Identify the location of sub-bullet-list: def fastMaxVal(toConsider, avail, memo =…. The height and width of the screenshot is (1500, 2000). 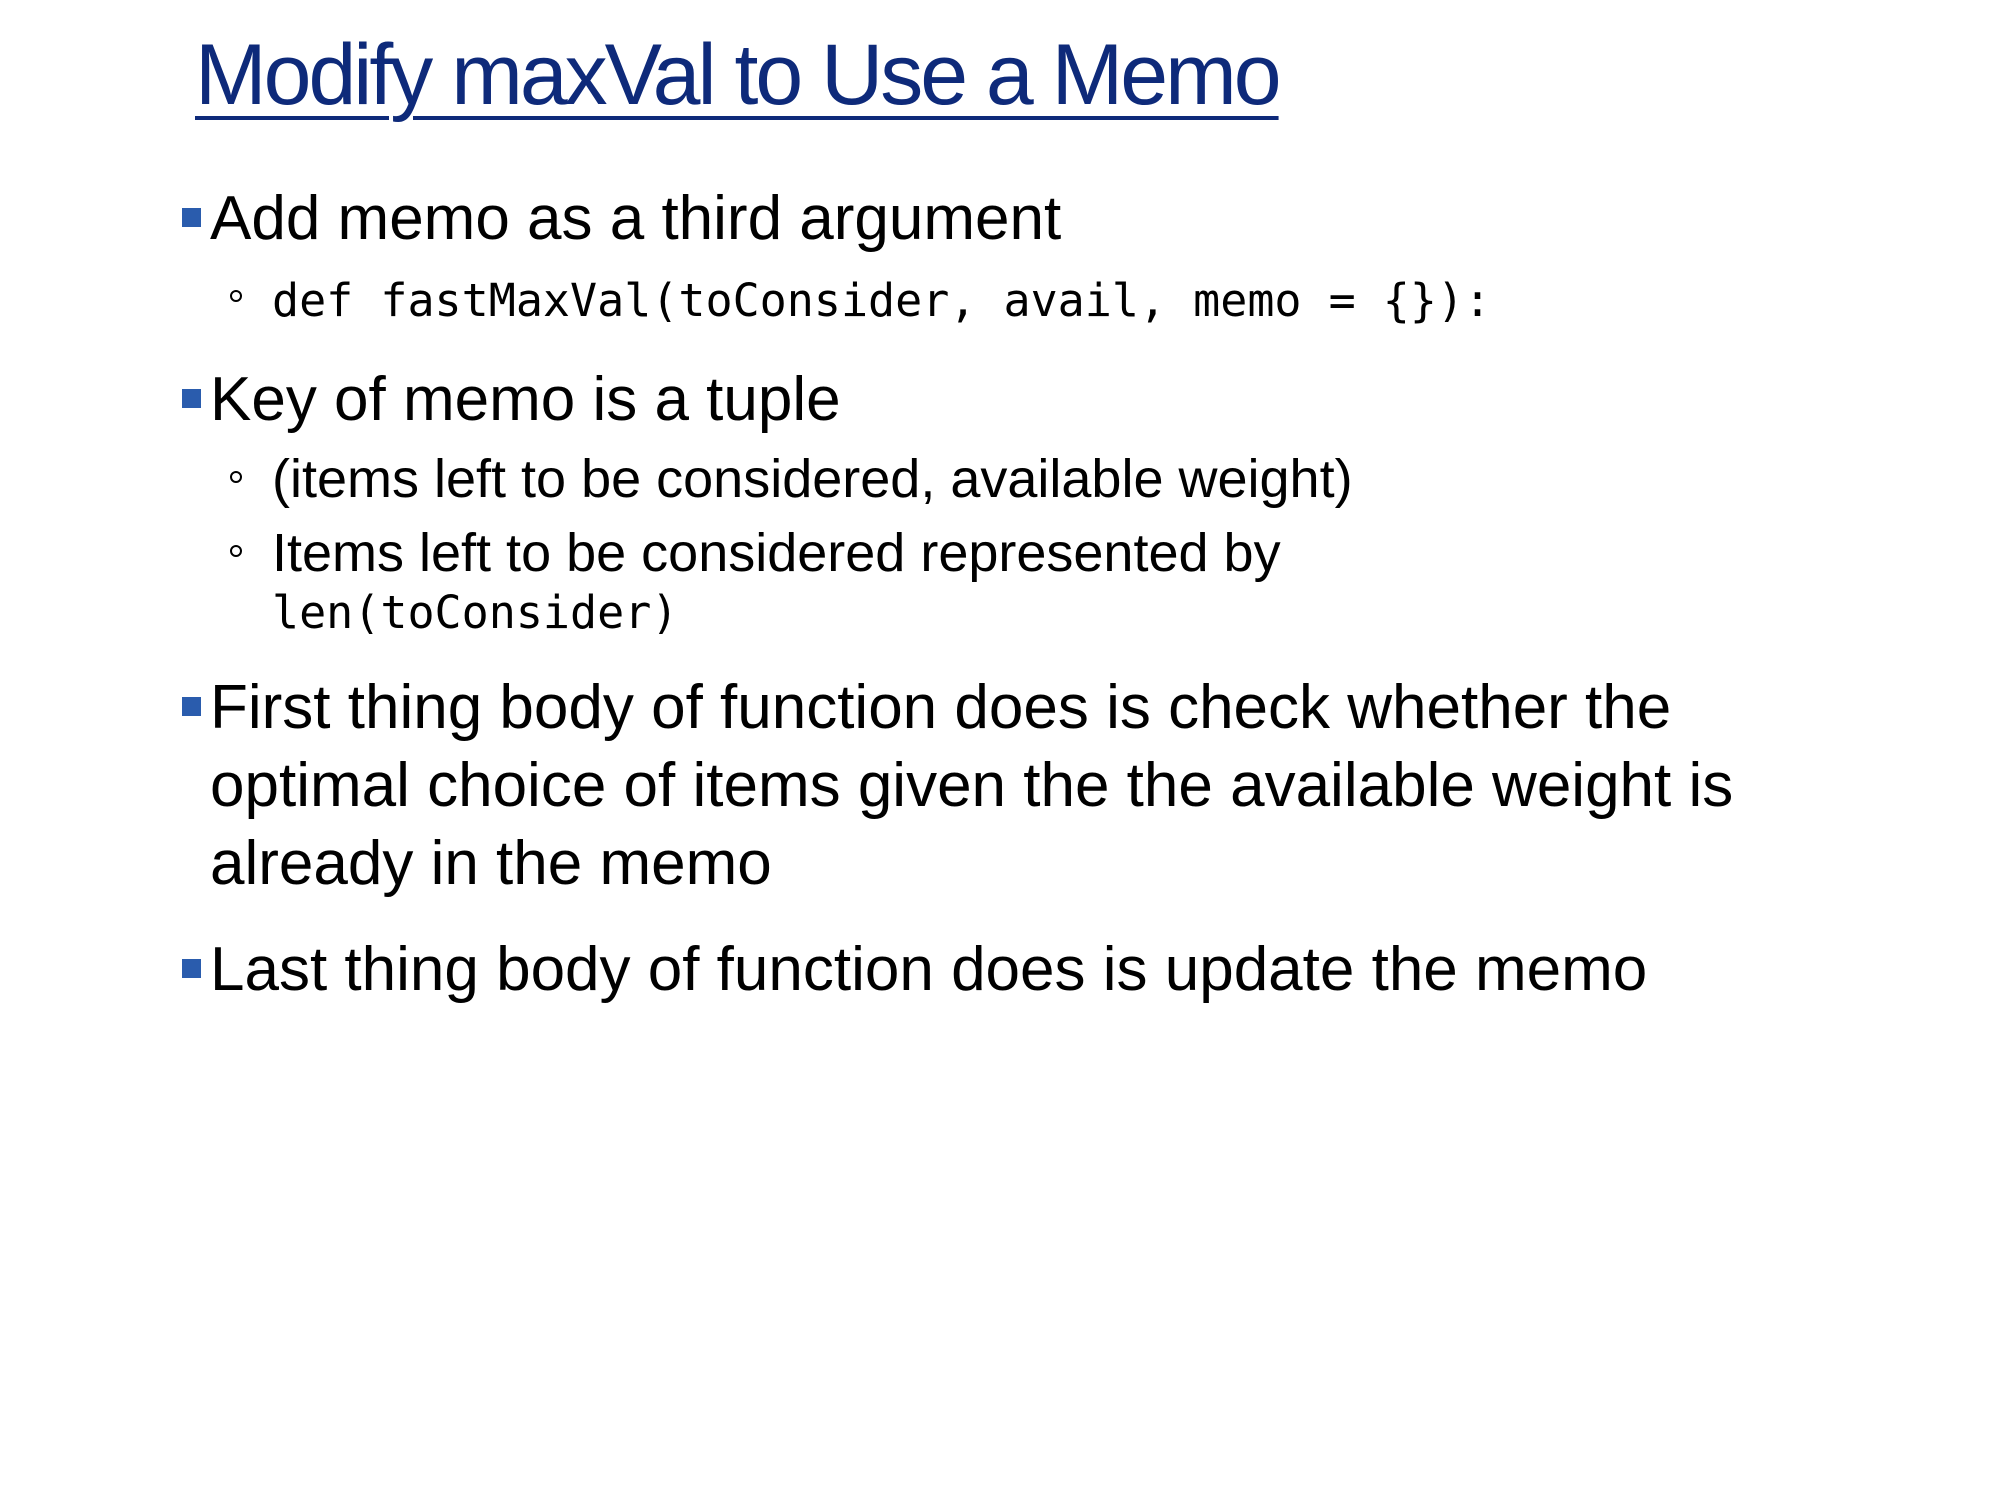
(1024, 299).